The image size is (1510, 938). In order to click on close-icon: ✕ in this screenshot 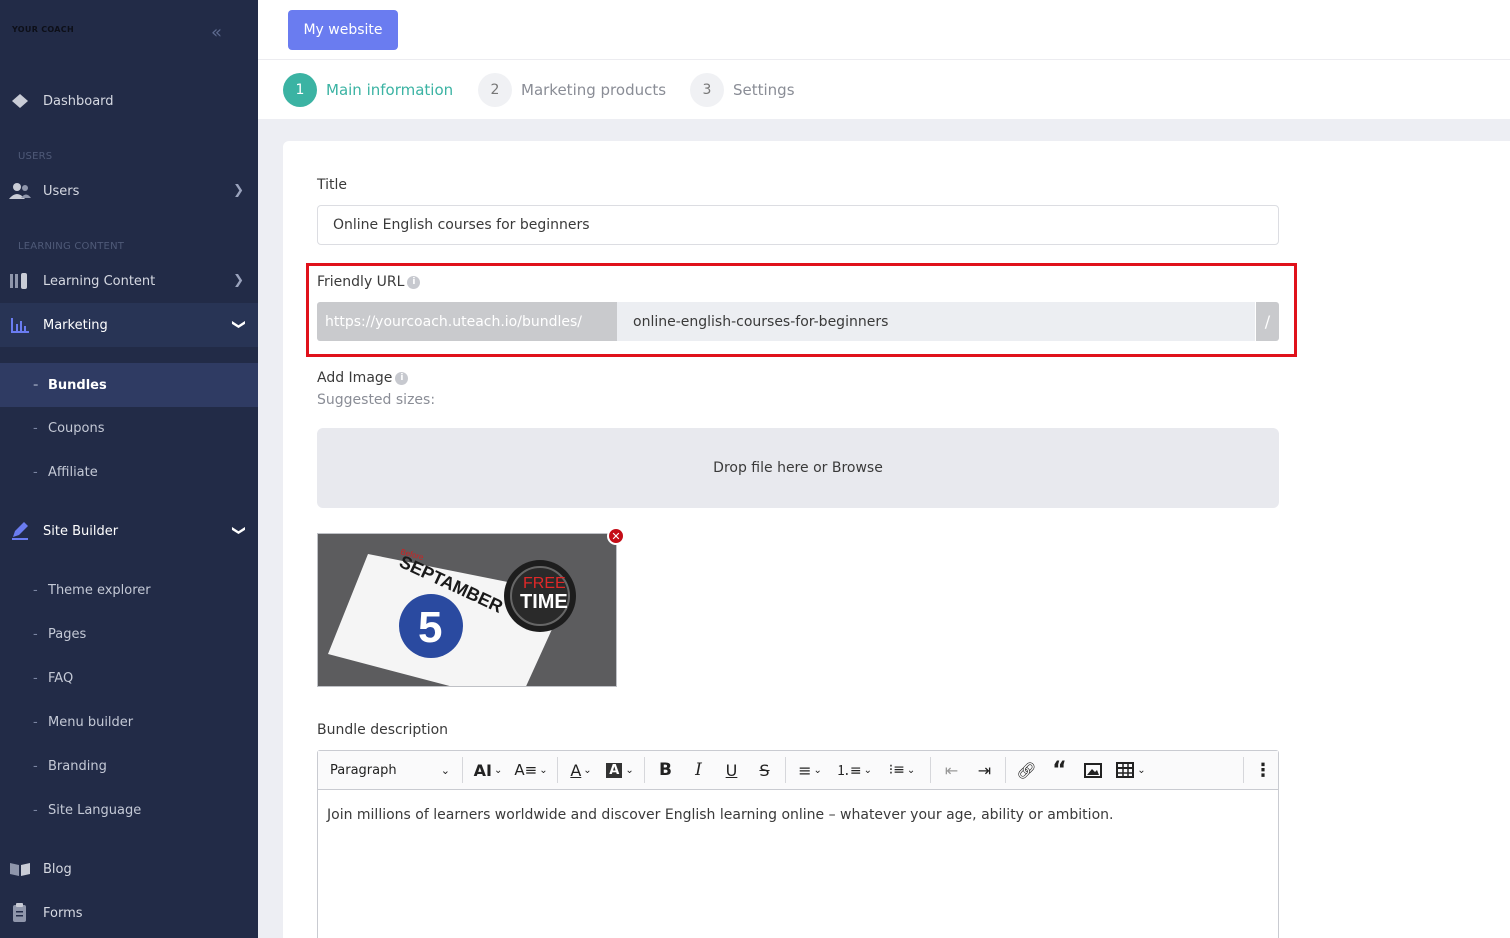, I will do `click(616, 536)`.